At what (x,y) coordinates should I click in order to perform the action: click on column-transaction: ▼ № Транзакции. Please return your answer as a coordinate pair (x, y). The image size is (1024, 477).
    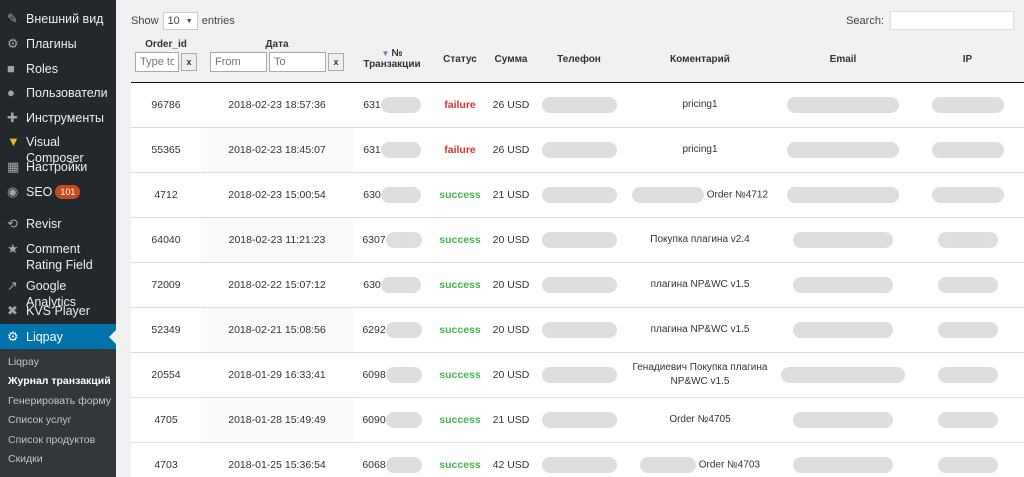
    Looking at the image, I should click on (392, 60).